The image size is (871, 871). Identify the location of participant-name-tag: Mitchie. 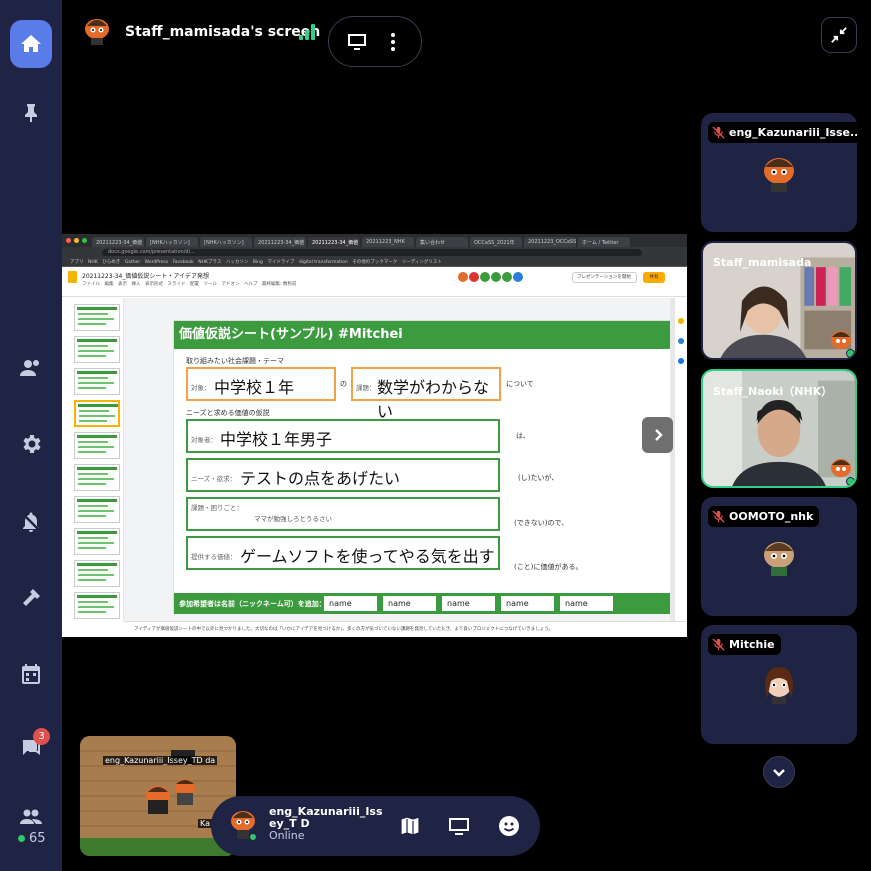
(744, 644).